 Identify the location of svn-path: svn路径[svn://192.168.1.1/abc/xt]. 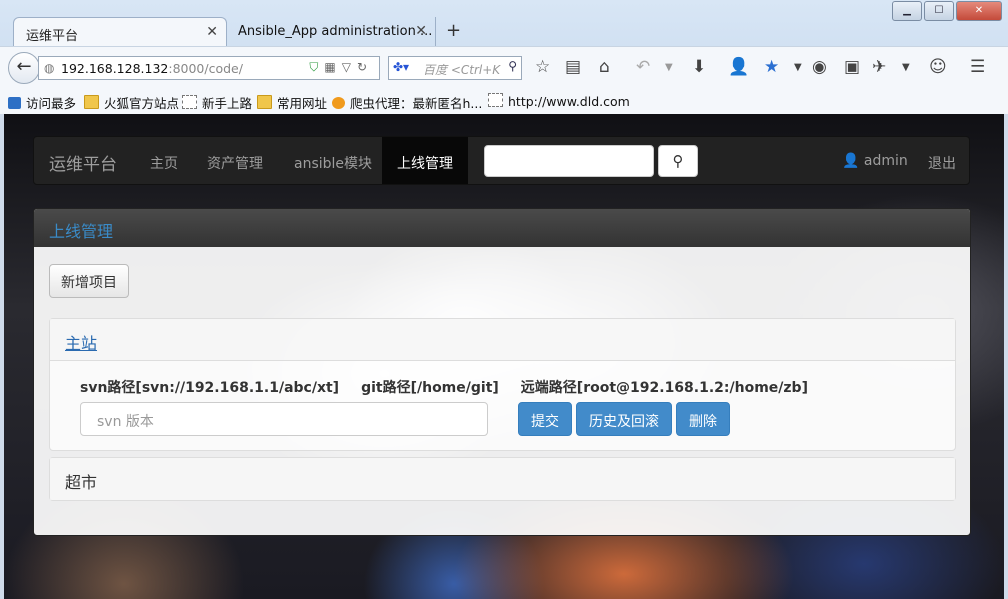
(210, 388).